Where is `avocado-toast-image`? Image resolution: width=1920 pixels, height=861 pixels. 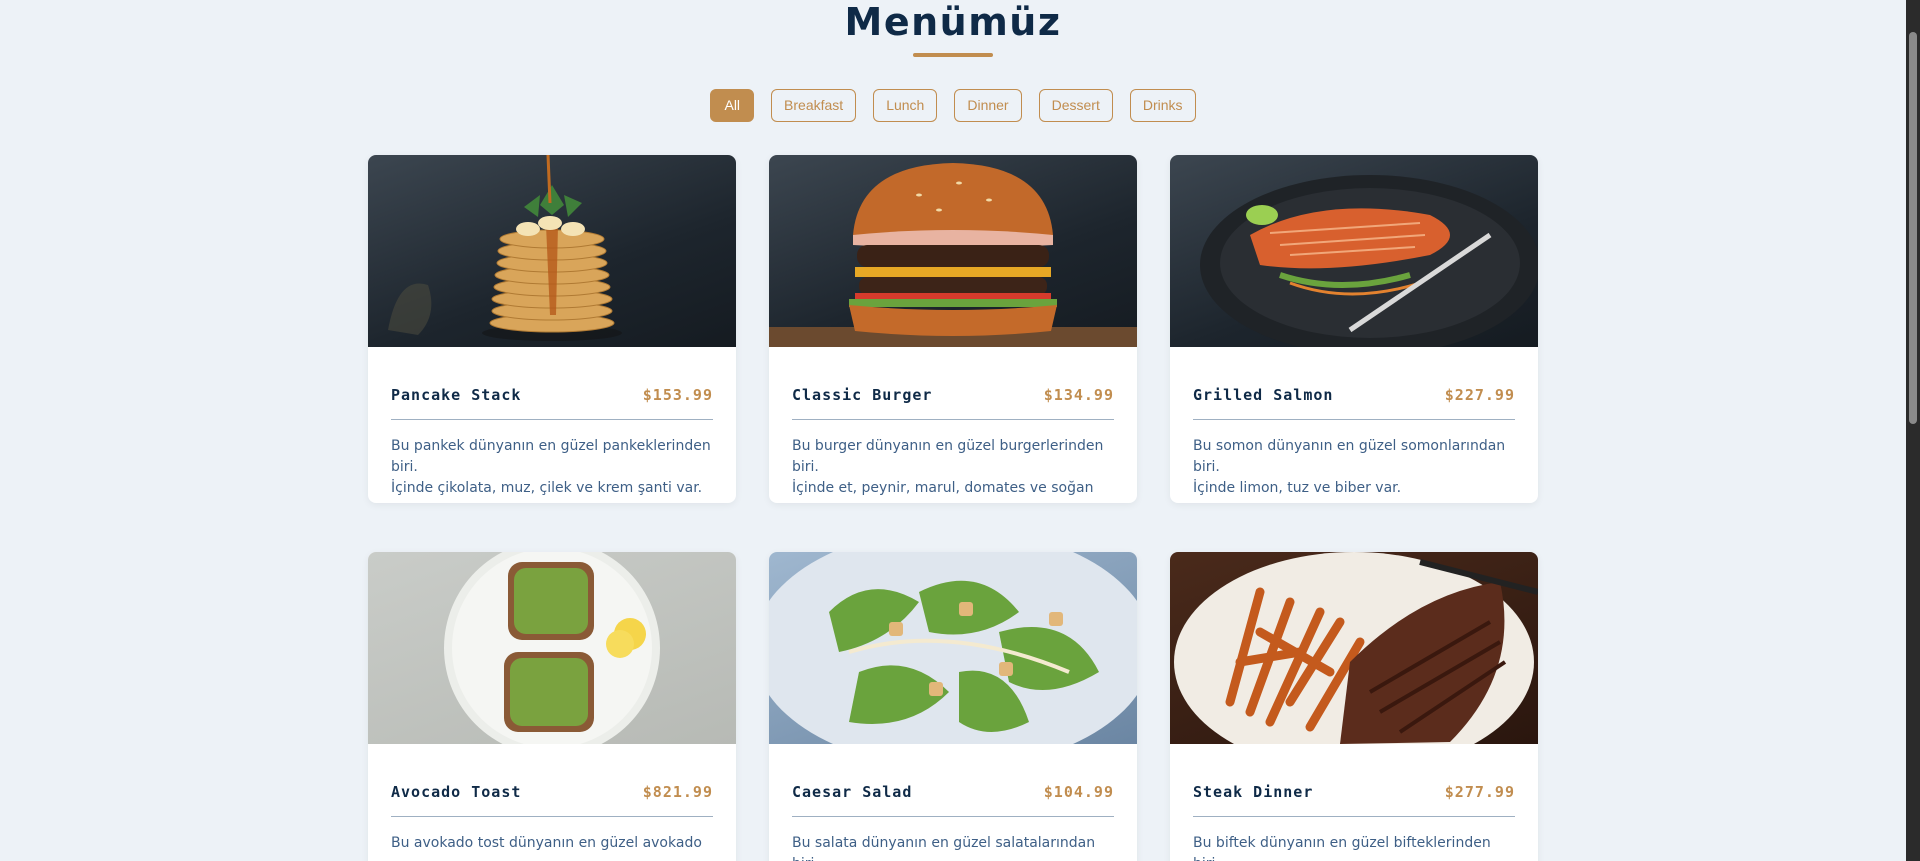
avocado-toast-image is located at coordinates (552, 648).